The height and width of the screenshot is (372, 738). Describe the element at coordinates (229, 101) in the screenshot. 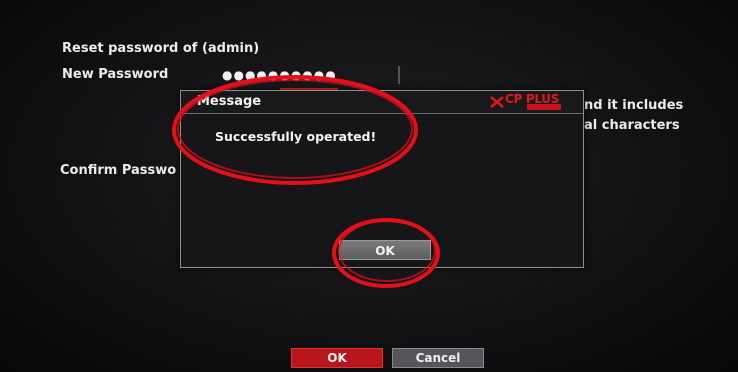

I see `dialog-title: Message` at that location.